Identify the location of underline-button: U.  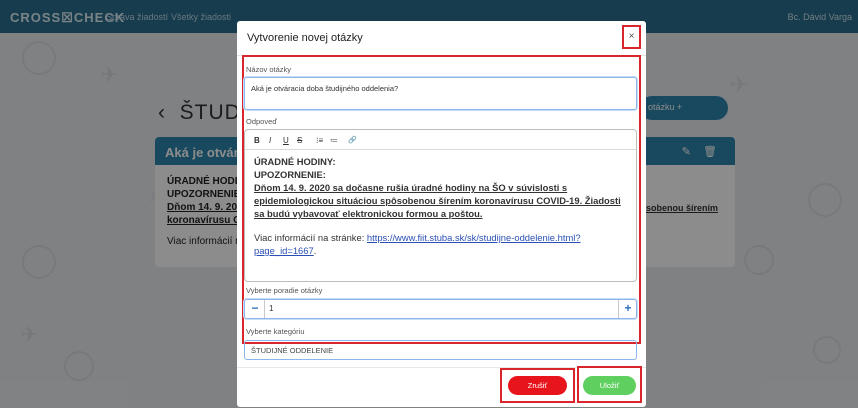
(286, 140).